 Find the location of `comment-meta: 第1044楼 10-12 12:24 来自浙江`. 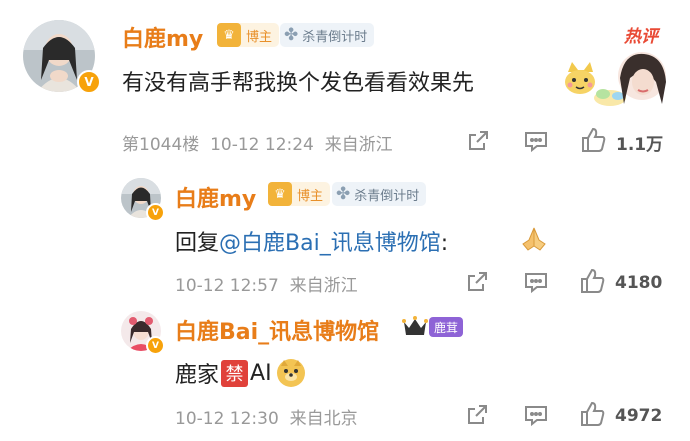

comment-meta: 第1044楼 10-12 12:24 来自浙江 is located at coordinates (257, 142).